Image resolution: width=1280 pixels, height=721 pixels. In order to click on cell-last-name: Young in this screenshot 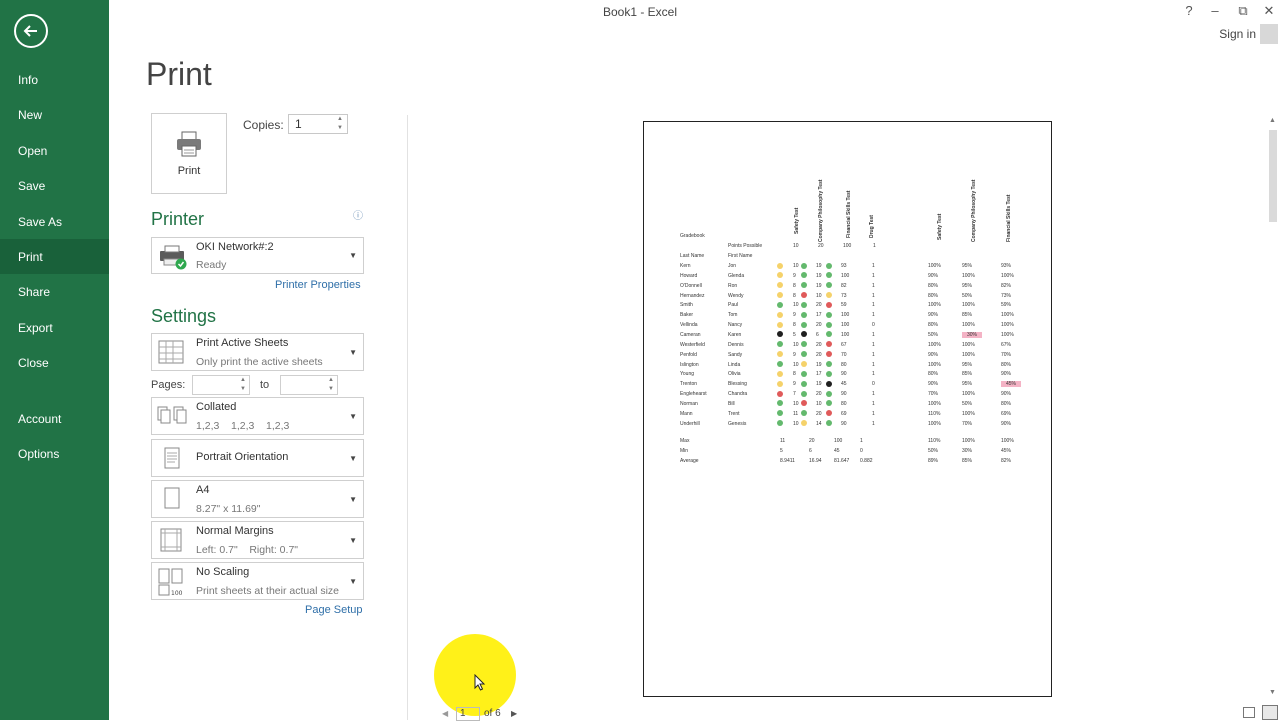, I will do `click(687, 374)`.